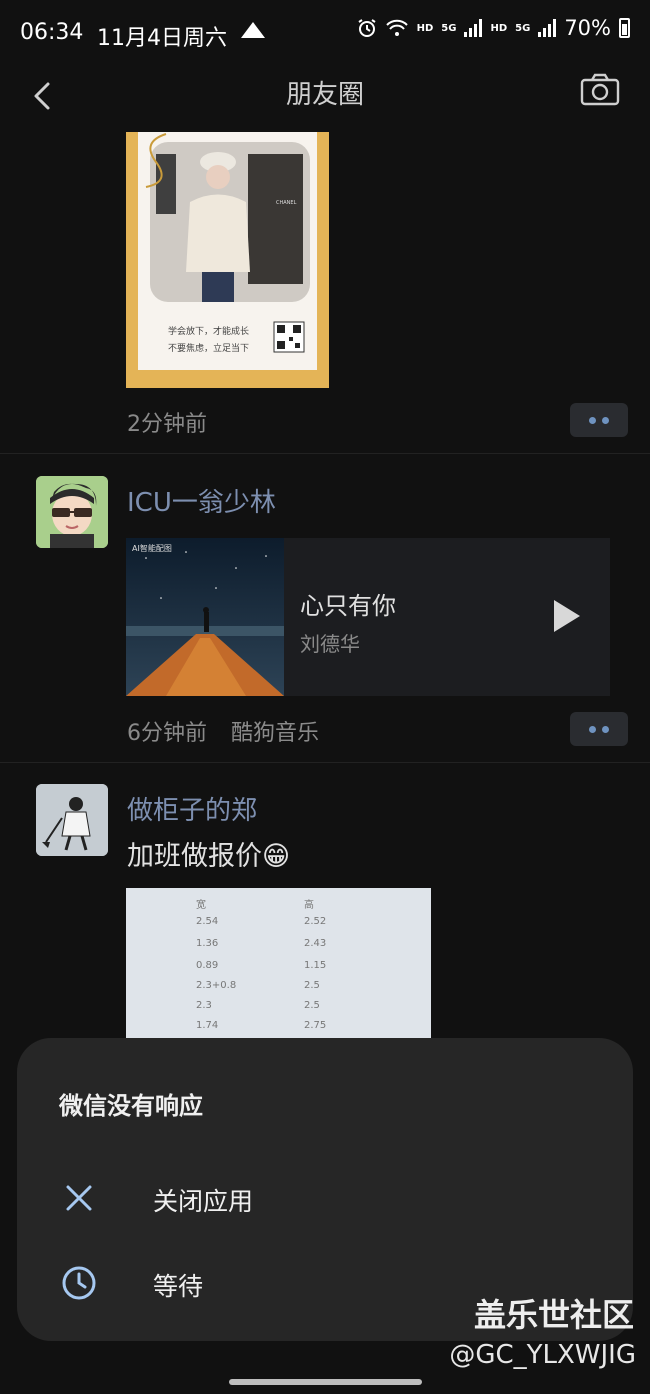 The image size is (650, 1394). What do you see at coordinates (425, 28) in the screenshot?
I see `hd-label: HD` at bounding box center [425, 28].